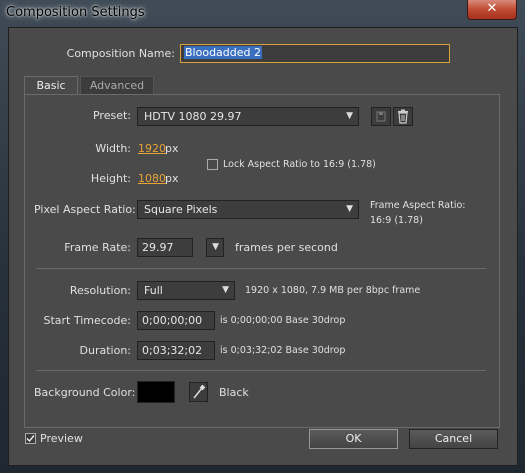 Image resolution: width=525 pixels, height=473 pixels. What do you see at coordinates (333, 290) in the screenshot?
I see `resolution-info: 1920 x 1080, 7.9 MB per 8bpc frame` at bounding box center [333, 290].